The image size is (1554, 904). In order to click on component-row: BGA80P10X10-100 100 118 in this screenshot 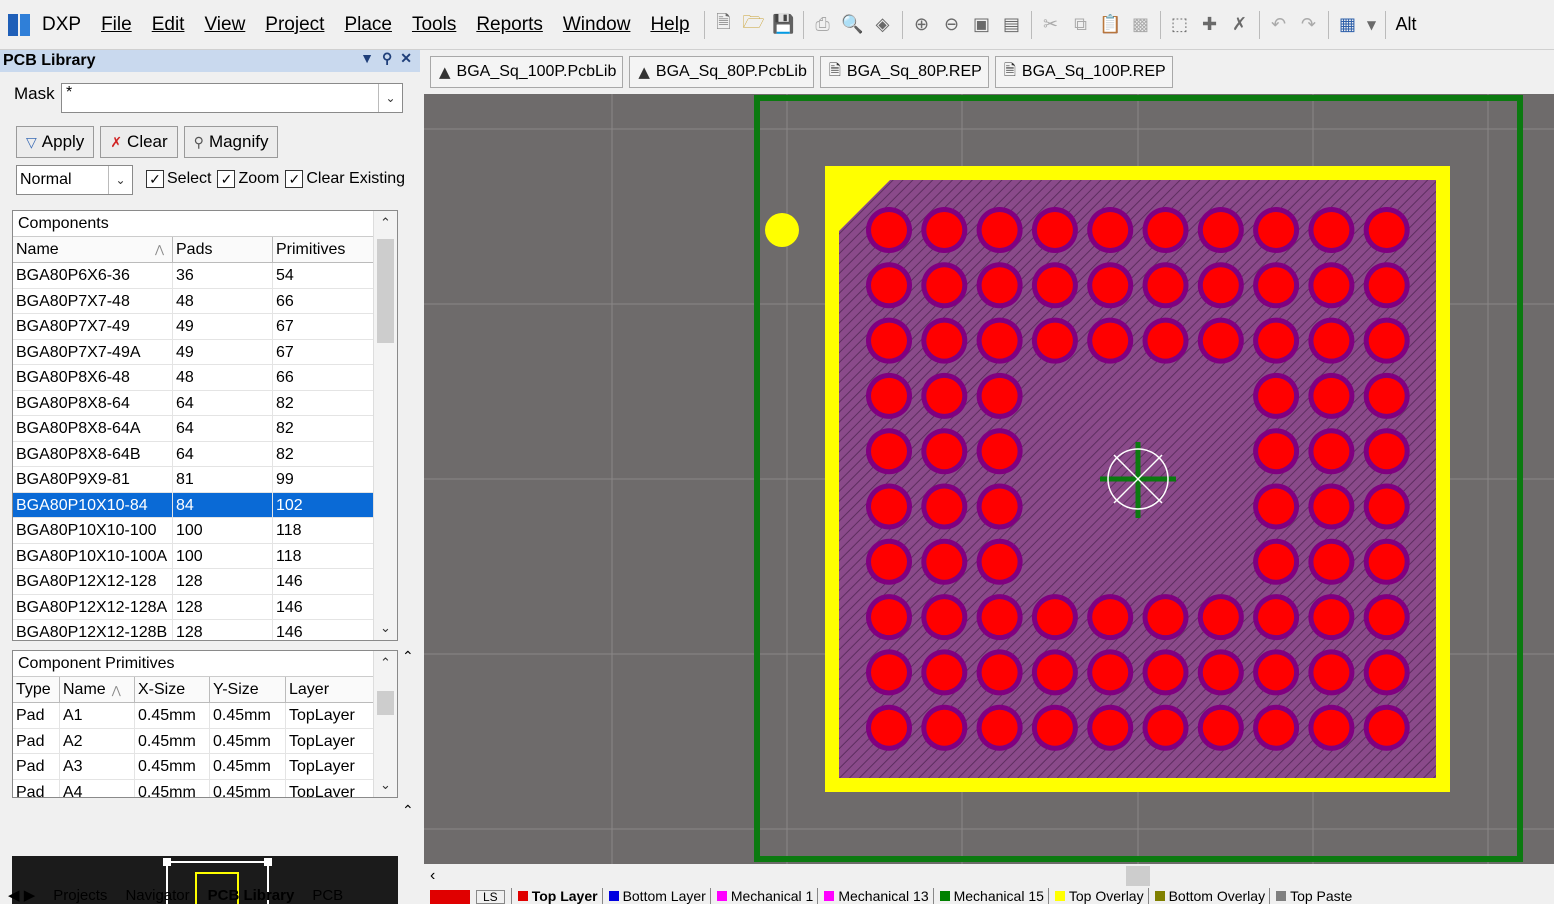, I will do `click(194, 531)`.